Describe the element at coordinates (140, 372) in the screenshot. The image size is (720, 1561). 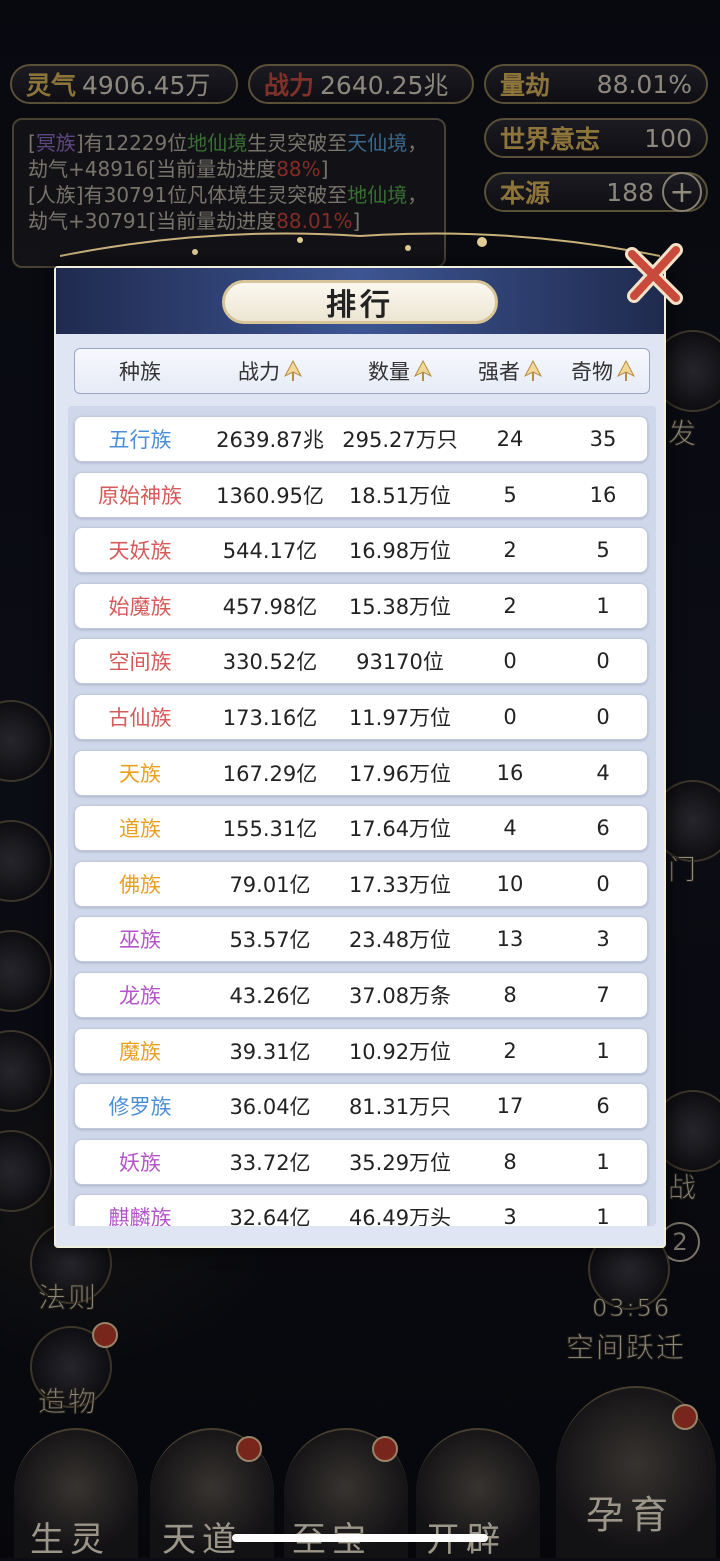
I see `column-header-race: 种族` at that location.